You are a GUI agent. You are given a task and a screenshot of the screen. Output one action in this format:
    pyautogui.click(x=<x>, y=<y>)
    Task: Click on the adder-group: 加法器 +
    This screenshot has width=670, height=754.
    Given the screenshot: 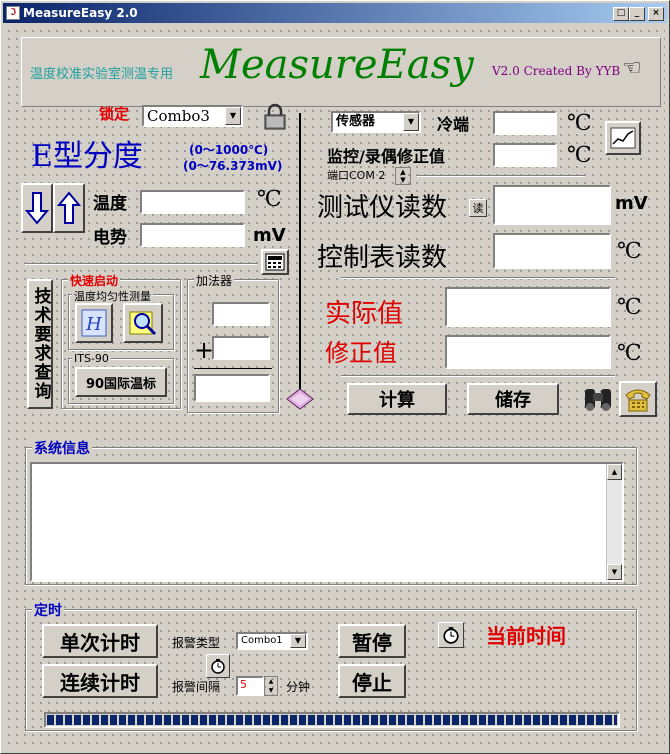 What is the action you would take?
    pyautogui.click(x=233, y=342)
    